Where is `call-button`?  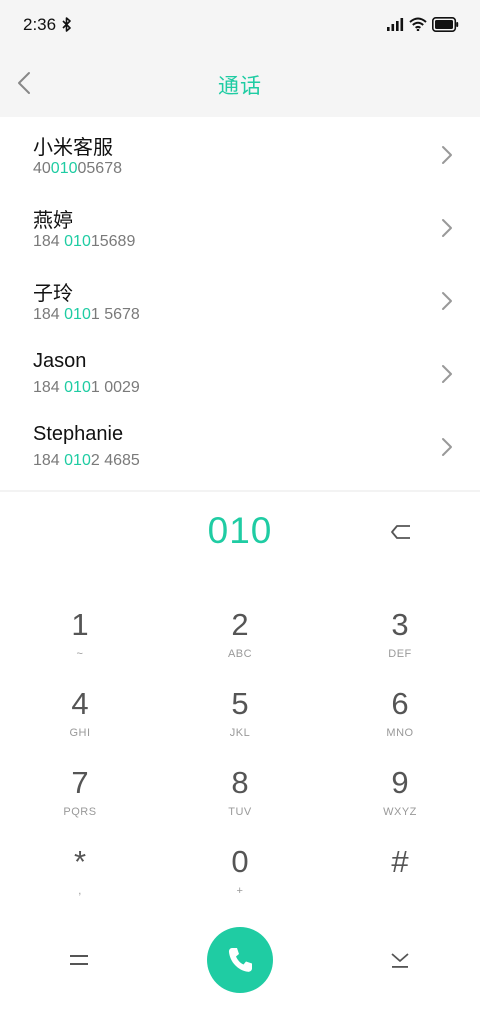
call-button is located at coordinates (240, 960).